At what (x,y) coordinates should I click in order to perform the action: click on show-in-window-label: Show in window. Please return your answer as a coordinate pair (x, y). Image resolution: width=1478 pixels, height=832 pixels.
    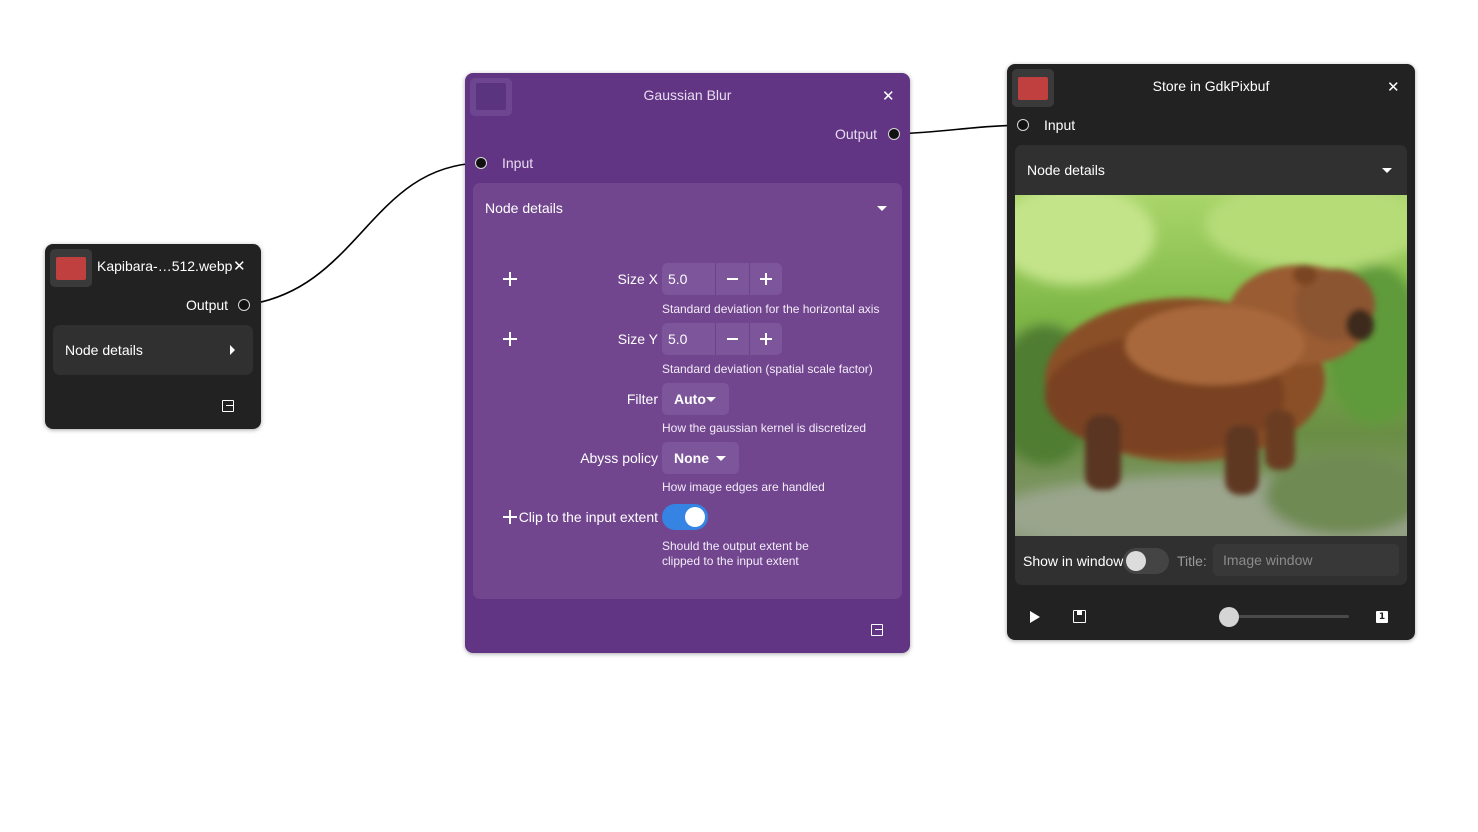
    Looking at the image, I should click on (1073, 561).